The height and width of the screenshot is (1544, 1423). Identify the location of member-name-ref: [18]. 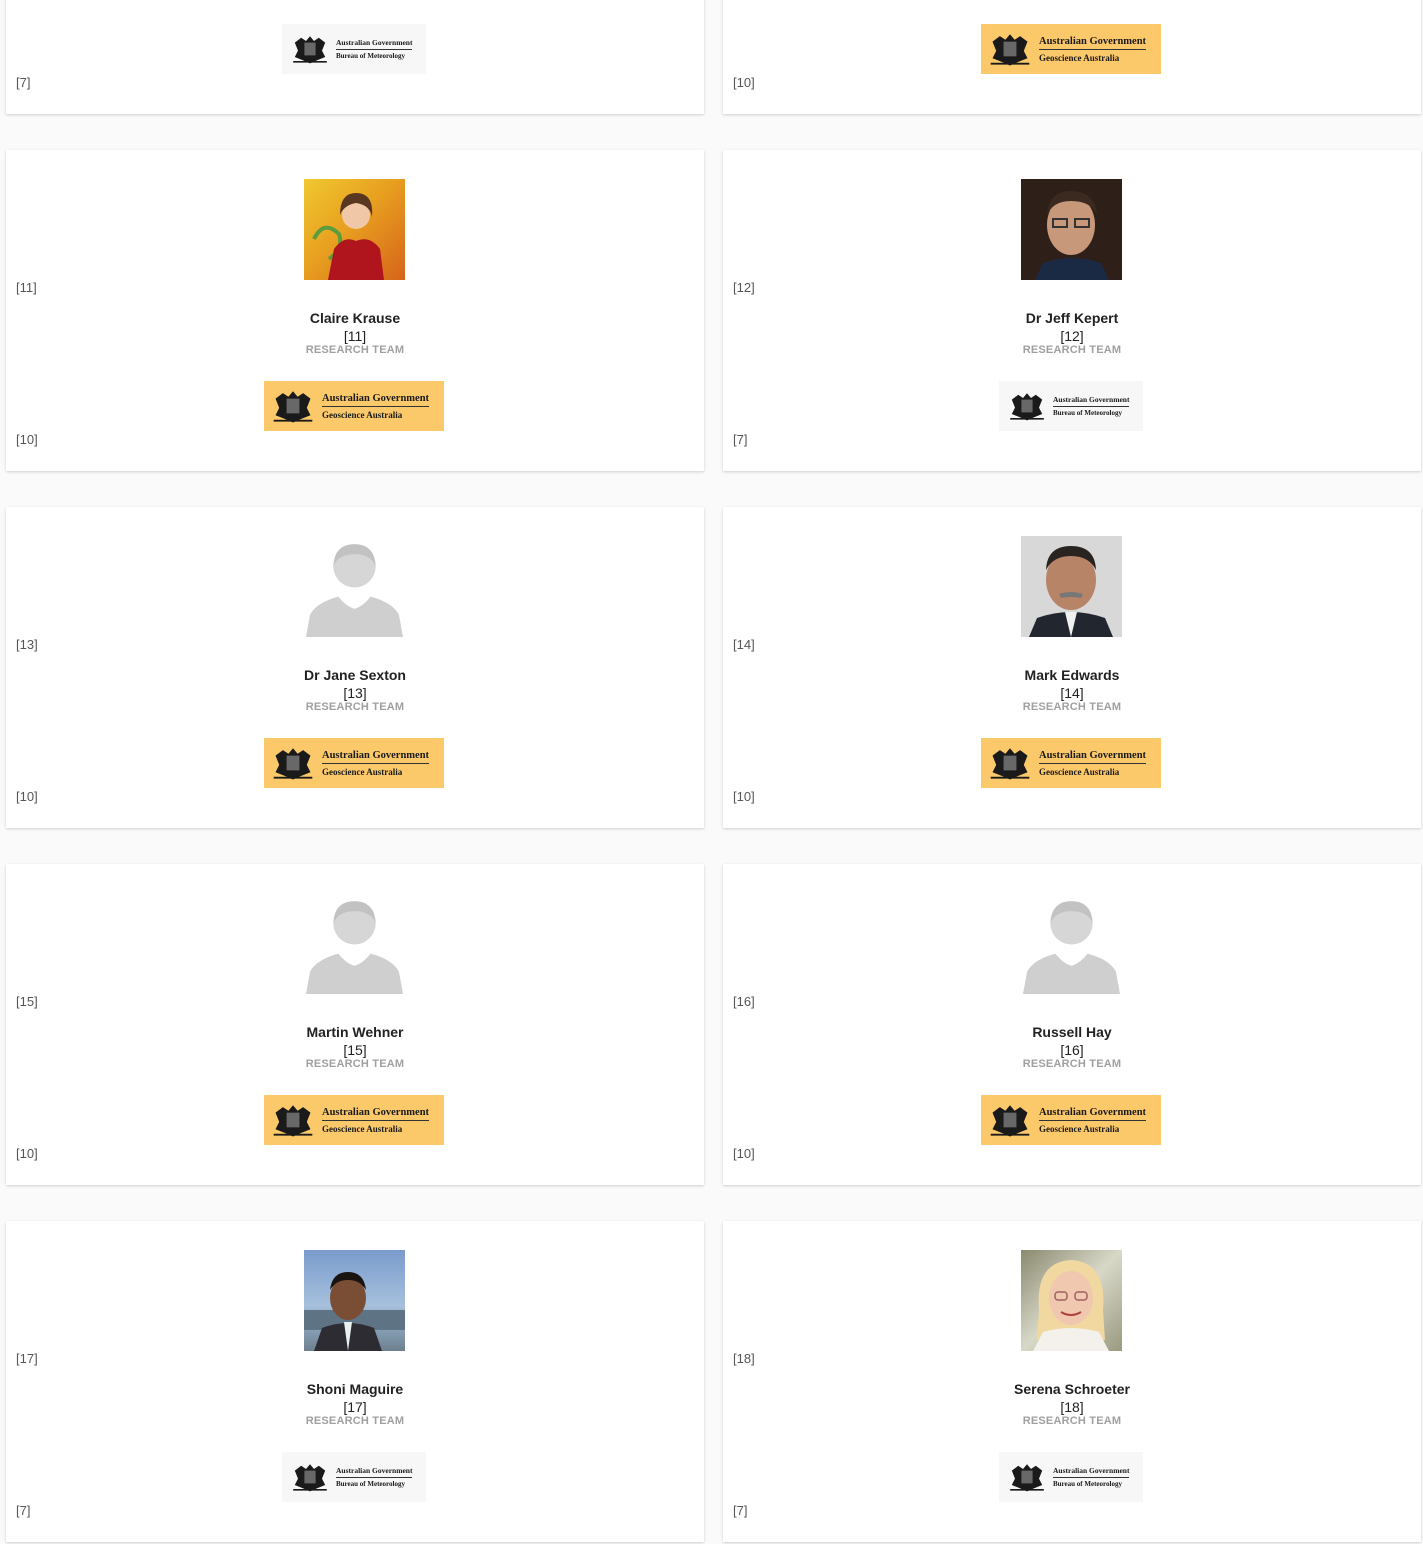
(1072, 1407).